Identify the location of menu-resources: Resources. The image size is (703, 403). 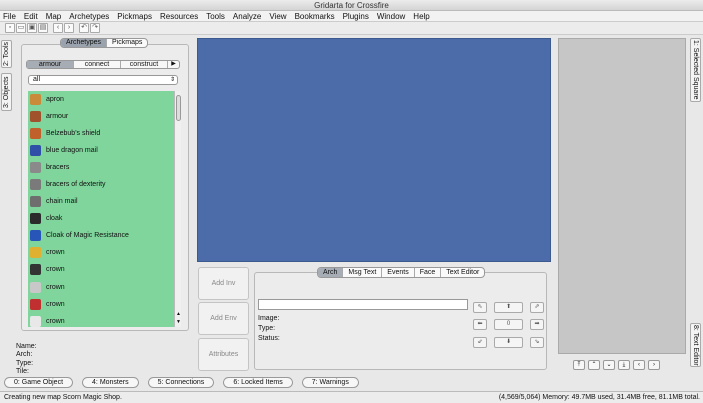
(179, 16).